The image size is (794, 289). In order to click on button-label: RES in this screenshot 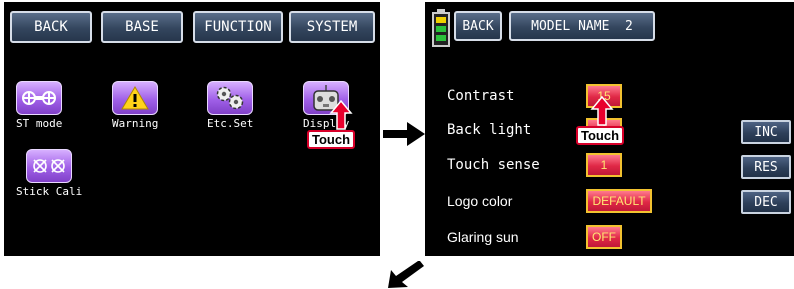, I will do `click(766, 167)`.